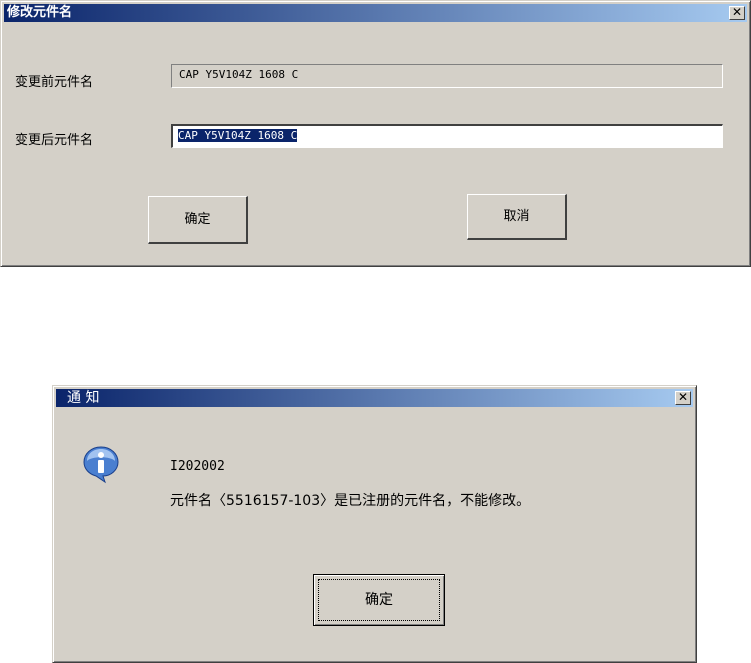 This screenshot has height=663, width=751. Describe the element at coordinates (83, 398) in the screenshot. I see `notice-dialog-title: 通 知` at that location.